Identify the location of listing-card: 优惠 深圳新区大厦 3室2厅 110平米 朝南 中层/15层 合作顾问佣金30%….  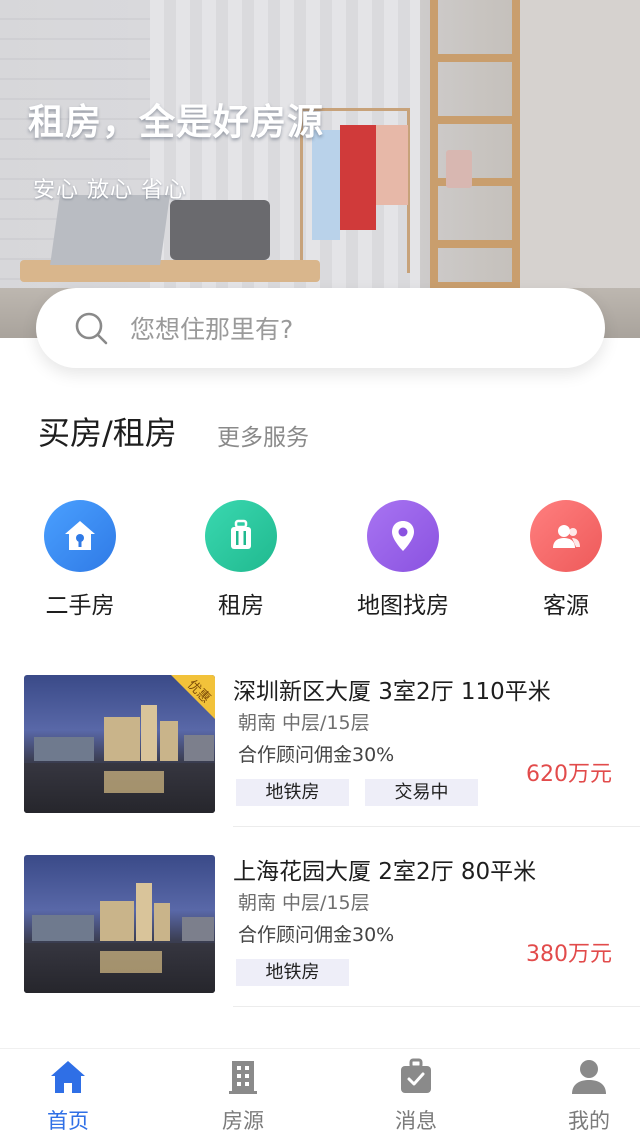
(320, 743).